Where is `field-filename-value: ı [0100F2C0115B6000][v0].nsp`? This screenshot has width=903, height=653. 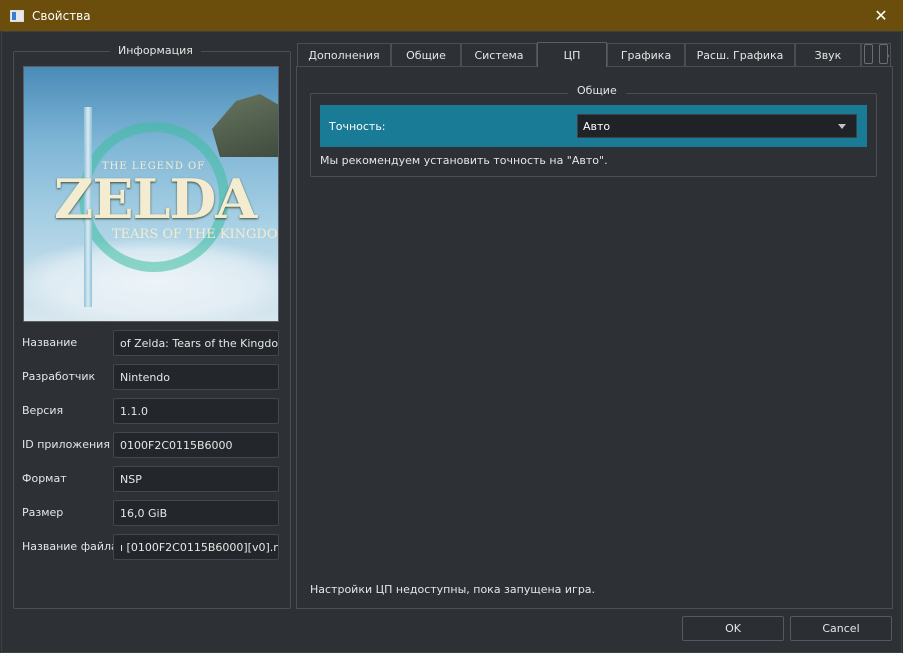 field-filename-value: ı [0100F2C0115B6000][v0].nsp is located at coordinates (196, 547).